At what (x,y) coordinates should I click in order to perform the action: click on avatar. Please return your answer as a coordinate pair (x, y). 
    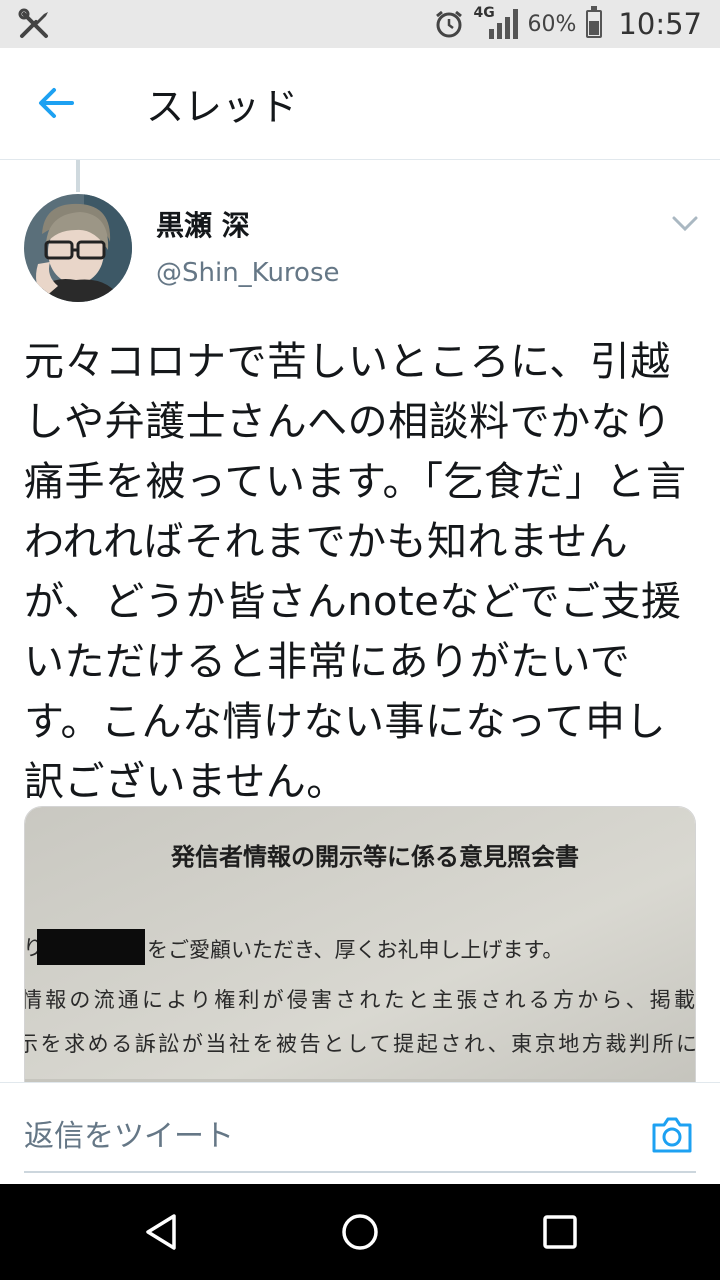
    Looking at the image, I should click on (78, 248).